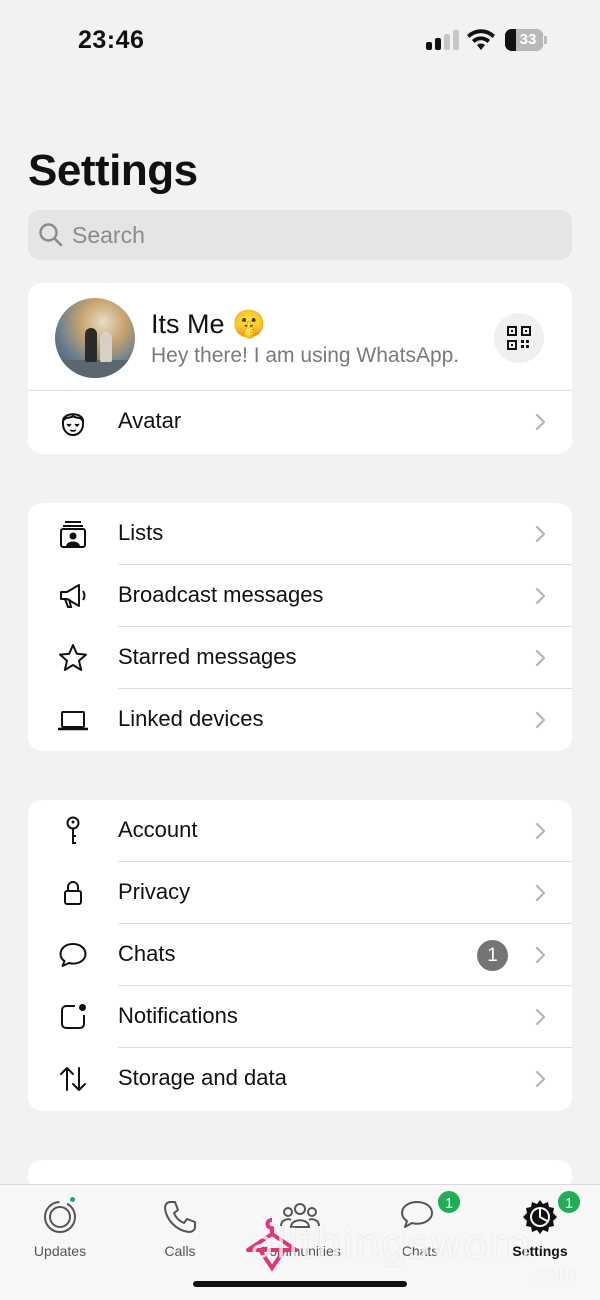  Describe the element at coordinates (141, 532) in the screenshot. I see `row-label-lists: Lists` at that location.